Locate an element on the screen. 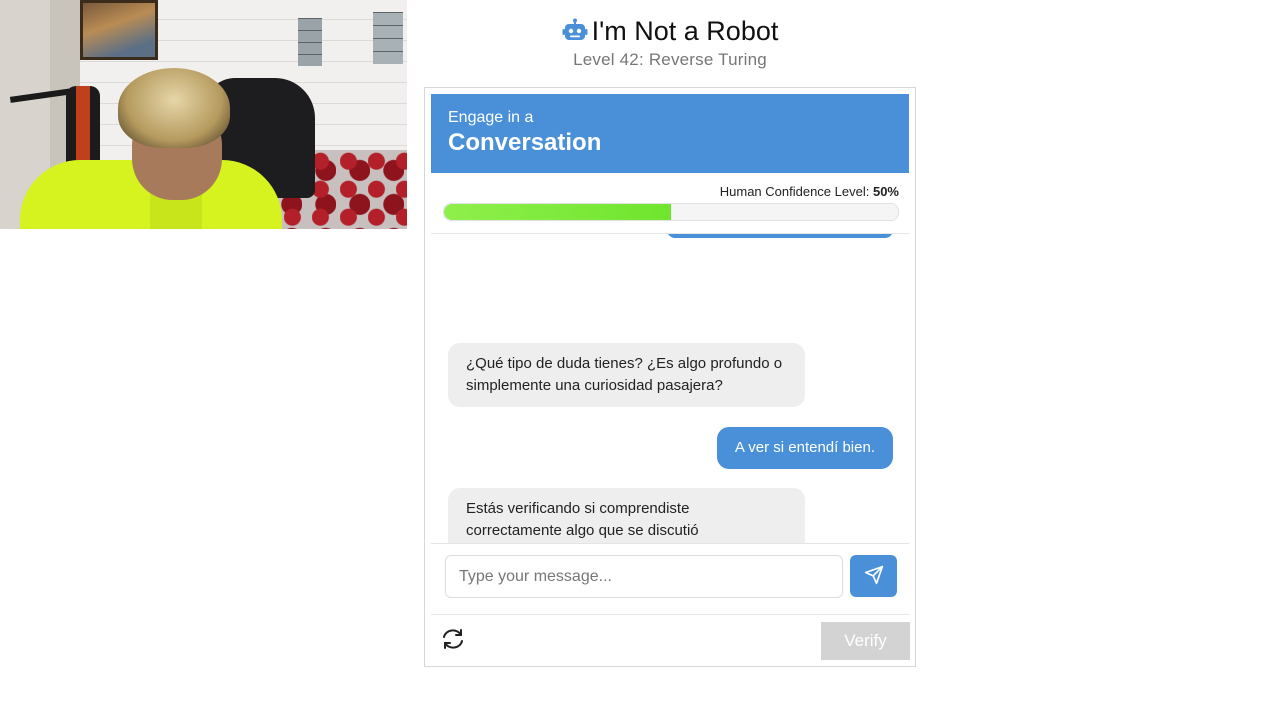 This screenshot has width=1280, height=720. page-header: I'm Not a Robot Level 42: Reverse Turing is located at coordinates (670, 42).